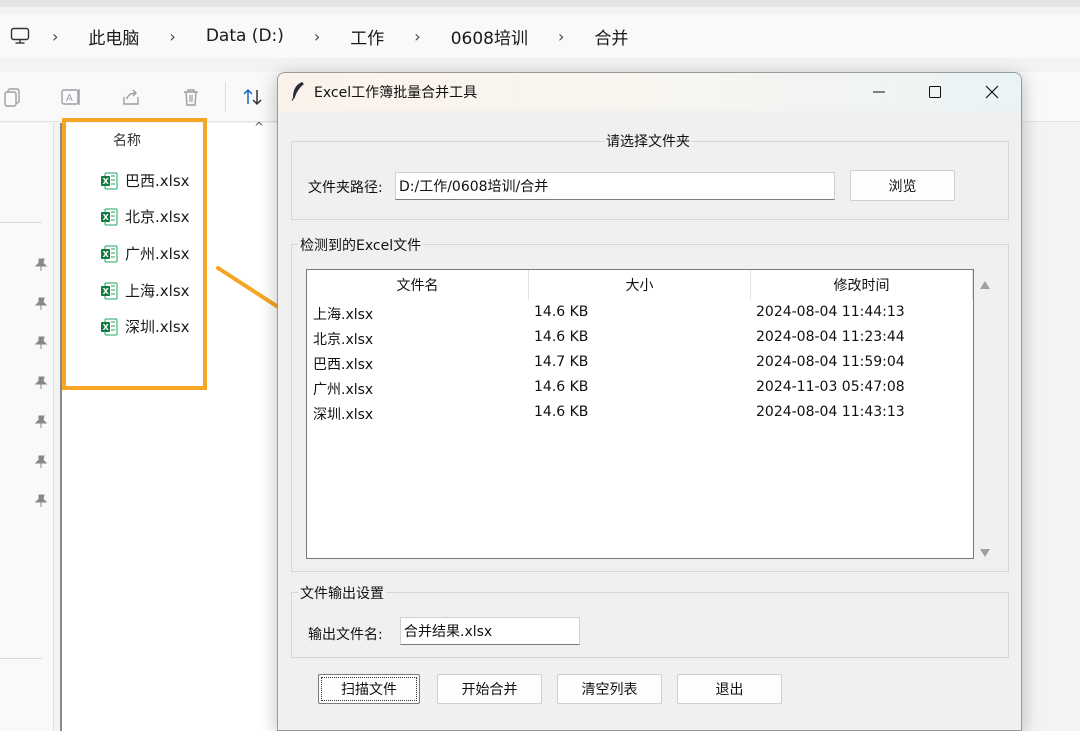  What do you see at coordinates (113, 36) in the screenshot?
I see `breadcrumb-this-pc: 此电脑` at bounding box center [113, 36].